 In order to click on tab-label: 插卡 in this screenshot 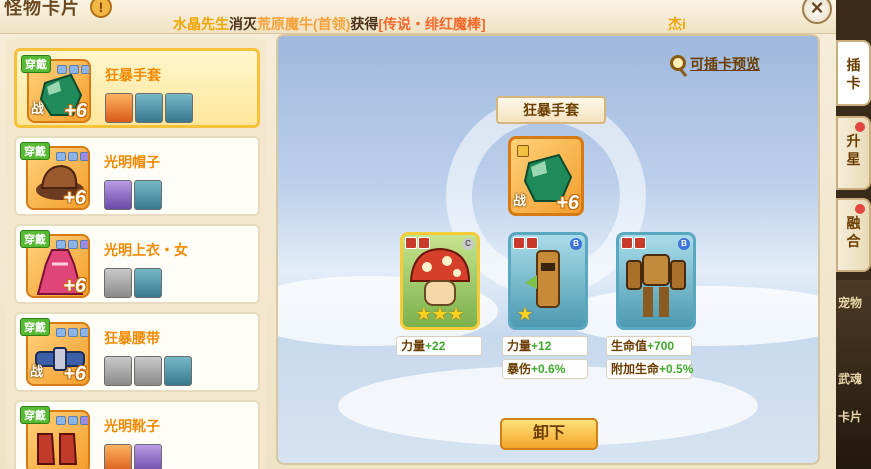, I will do `click(853, 74)`.